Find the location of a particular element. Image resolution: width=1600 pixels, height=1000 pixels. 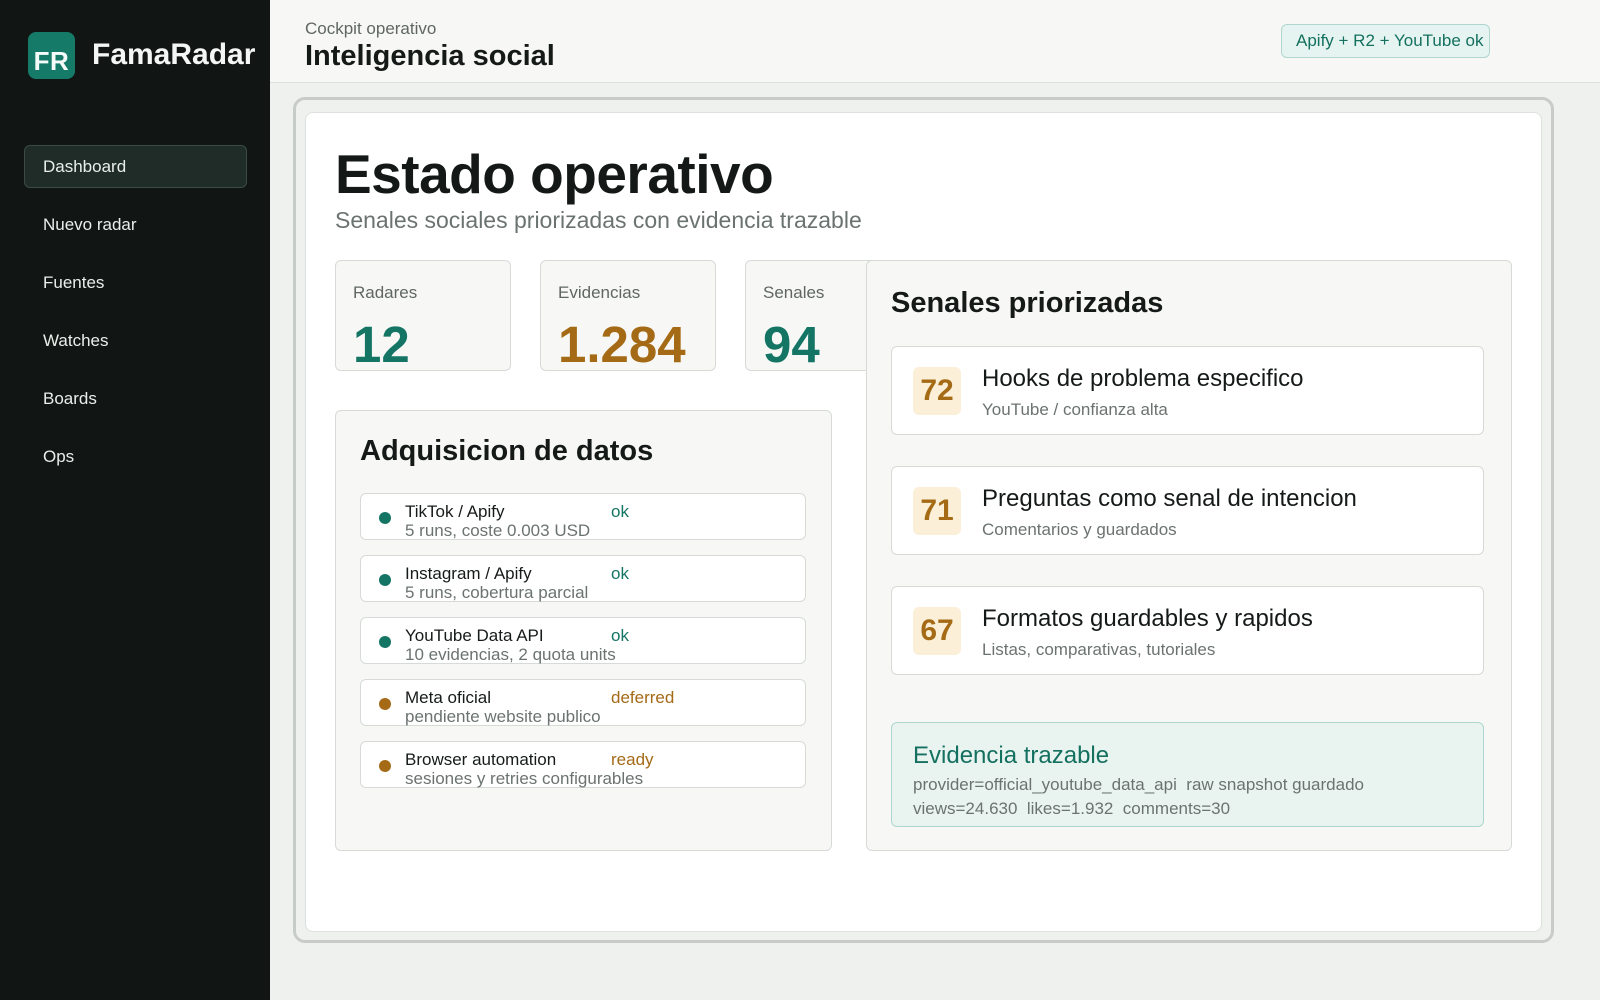

stat-value: 12 is located at coordinates (381, 344).